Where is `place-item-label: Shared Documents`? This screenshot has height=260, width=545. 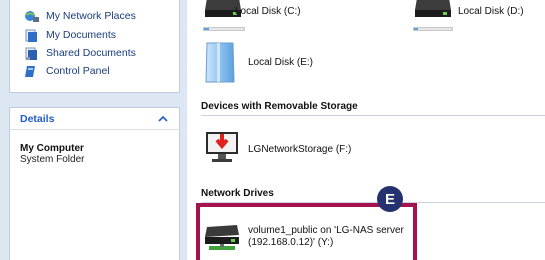
place-item-label: Shared Documents is located at coordinates (91, 53).